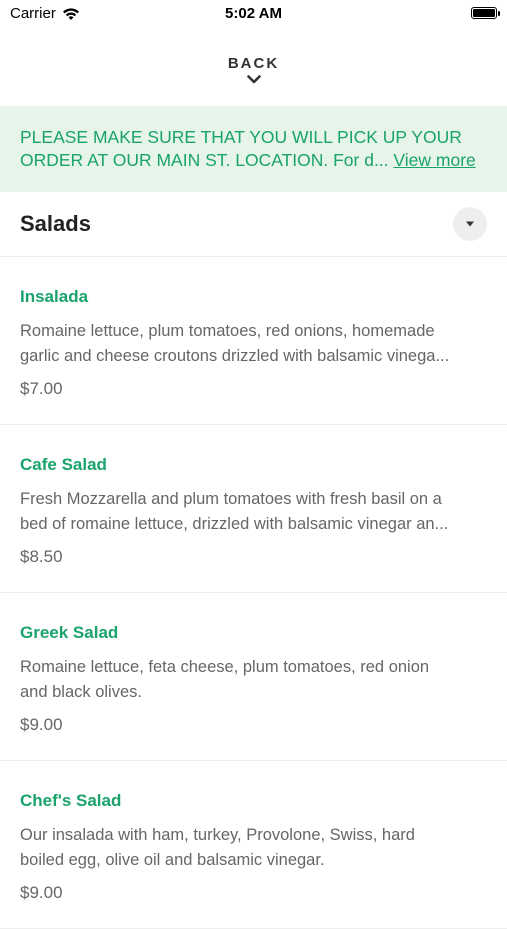  I want to click on section-collapse-toggle, so click(470, 224).